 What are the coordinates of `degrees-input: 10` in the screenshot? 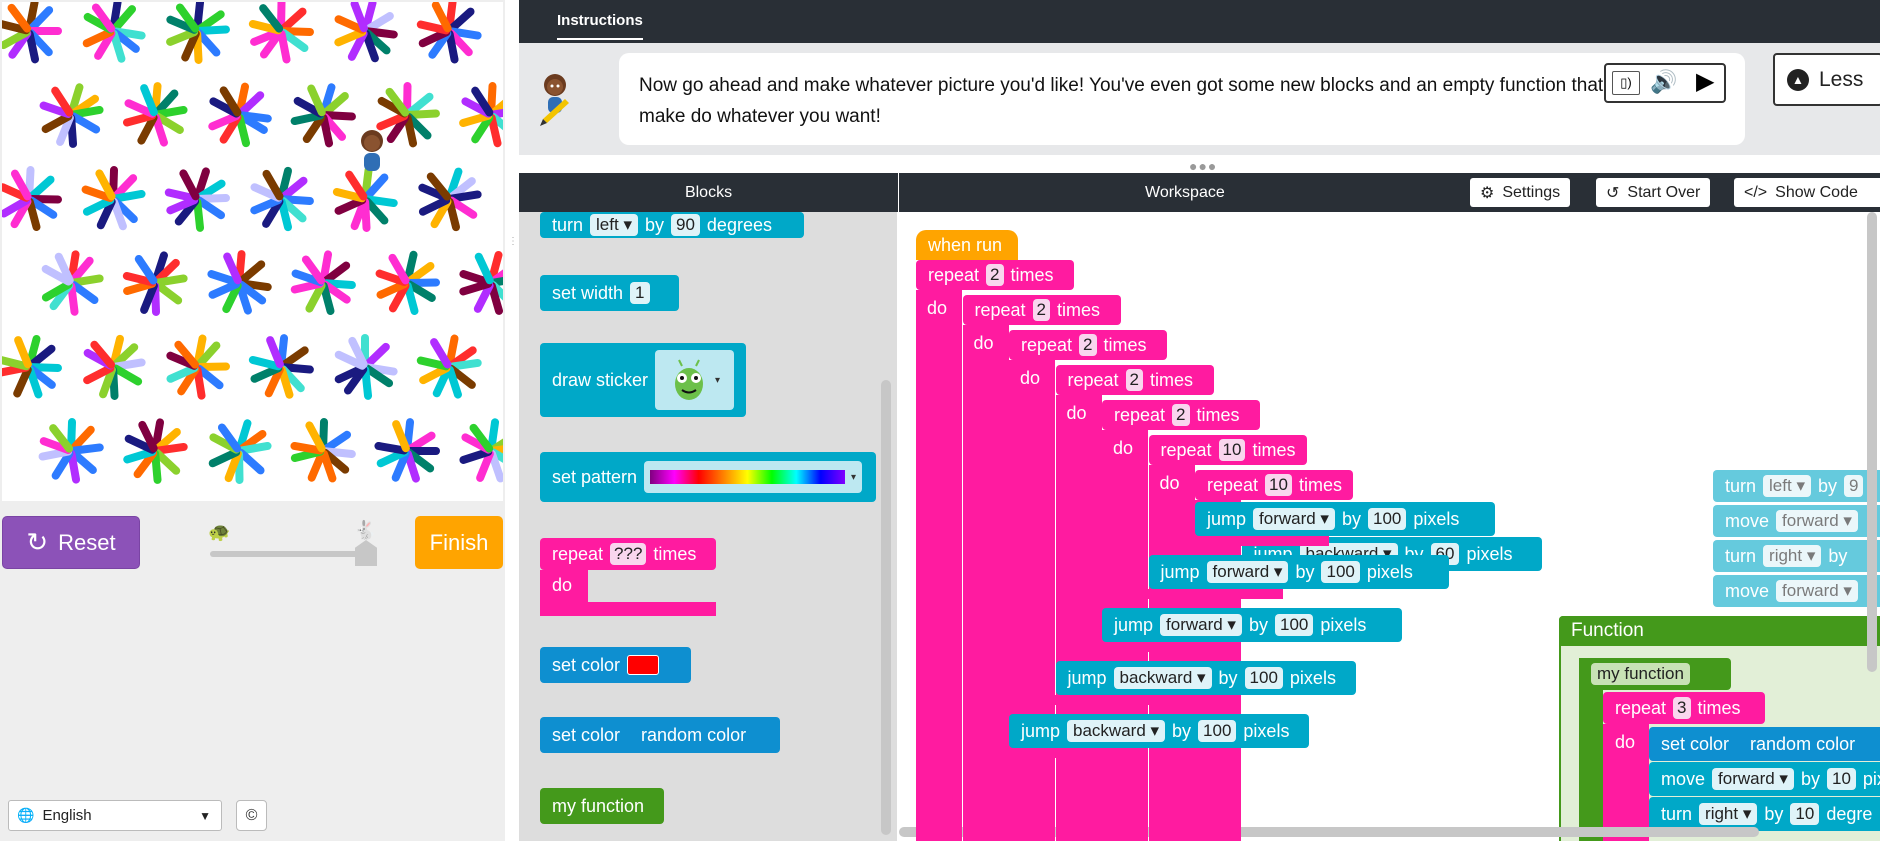 It's located at (1805, 814).